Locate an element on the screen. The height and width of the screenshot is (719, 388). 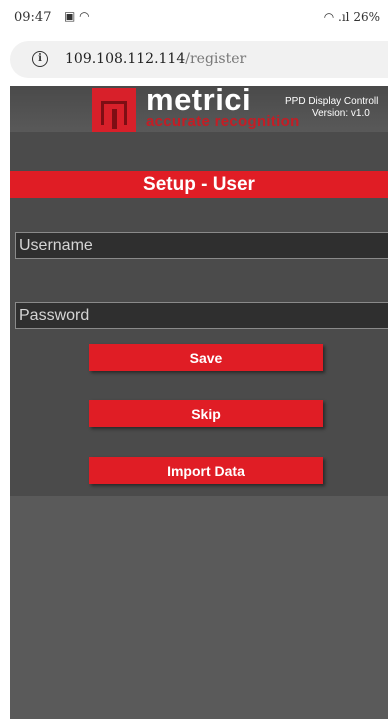
url-host: 109.108.112.114 is located at coordinates (125, 59).